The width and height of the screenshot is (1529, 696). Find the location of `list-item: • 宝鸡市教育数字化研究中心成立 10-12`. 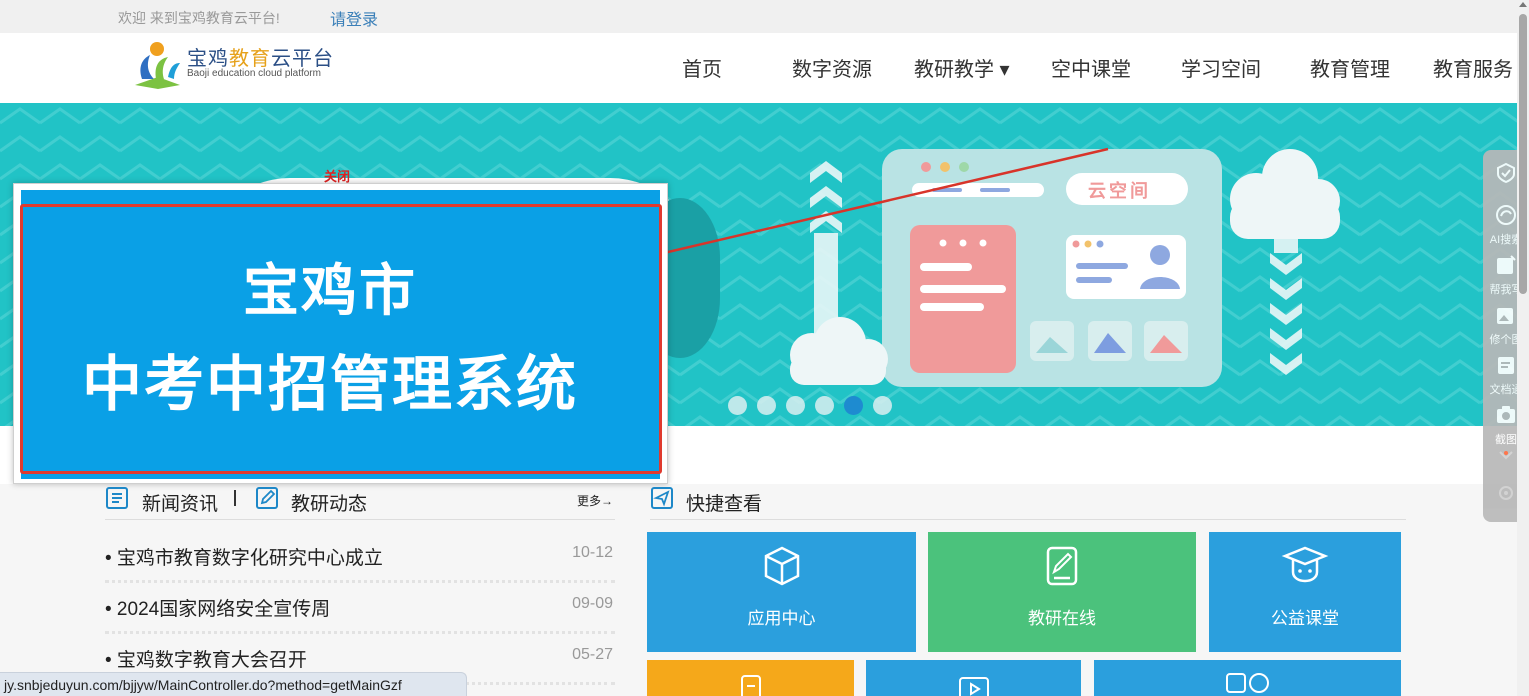

list-item: • 宝鸡市教育数字化研究中心成立 10-12 is located at coordinates (360, 557).